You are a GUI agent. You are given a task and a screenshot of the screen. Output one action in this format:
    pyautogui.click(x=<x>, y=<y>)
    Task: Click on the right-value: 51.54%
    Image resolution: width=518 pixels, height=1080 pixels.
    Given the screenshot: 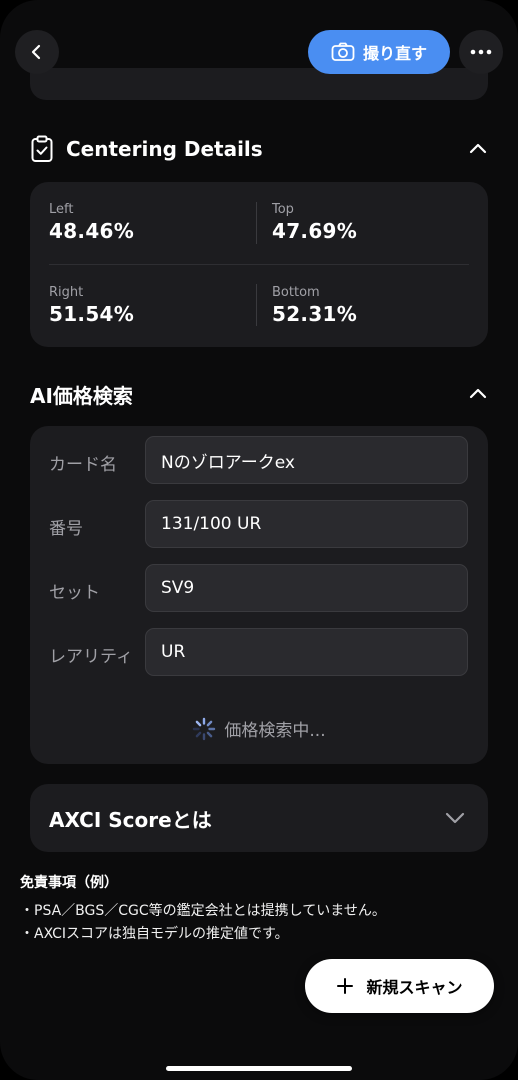 What is the action you would take?
    pyautogui.click(x=92, y=314)
    